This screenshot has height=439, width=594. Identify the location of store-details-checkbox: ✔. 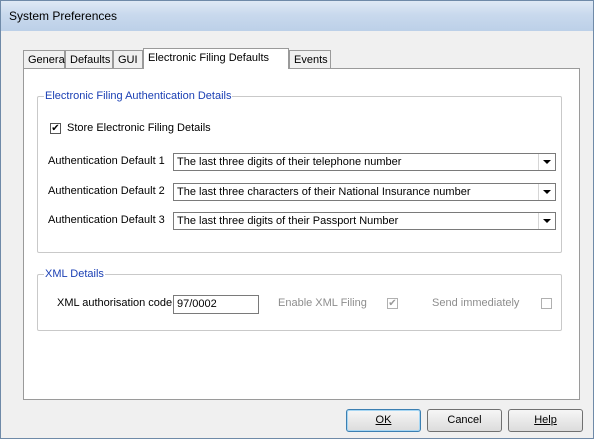
(55, 128).